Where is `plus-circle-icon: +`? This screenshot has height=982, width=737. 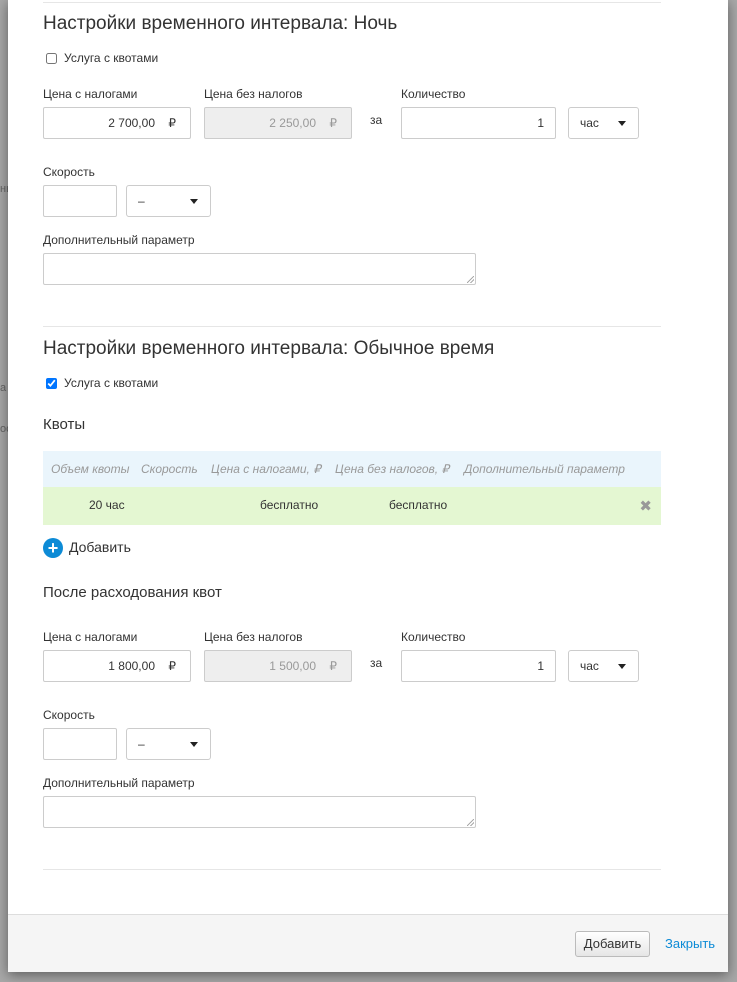
plus-circle-icon: + is located at coordinates (53, 548).